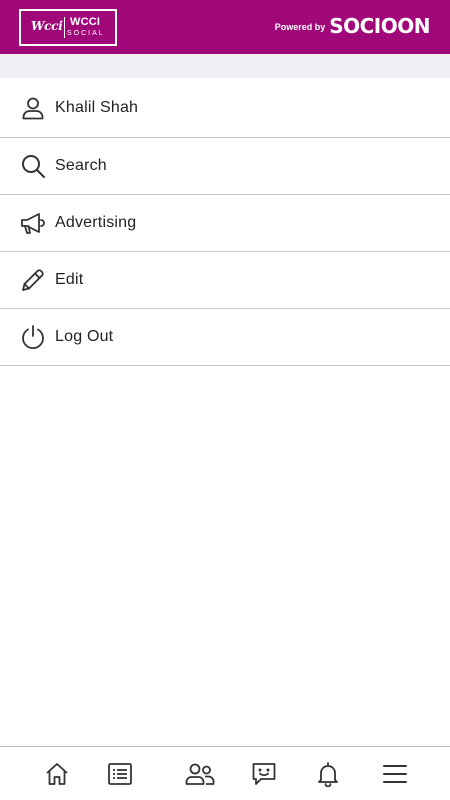 The image size is (450, 800). Describe the element at coordinates (33, 280) in the screenshot. I see `pencil-icon` at that location.